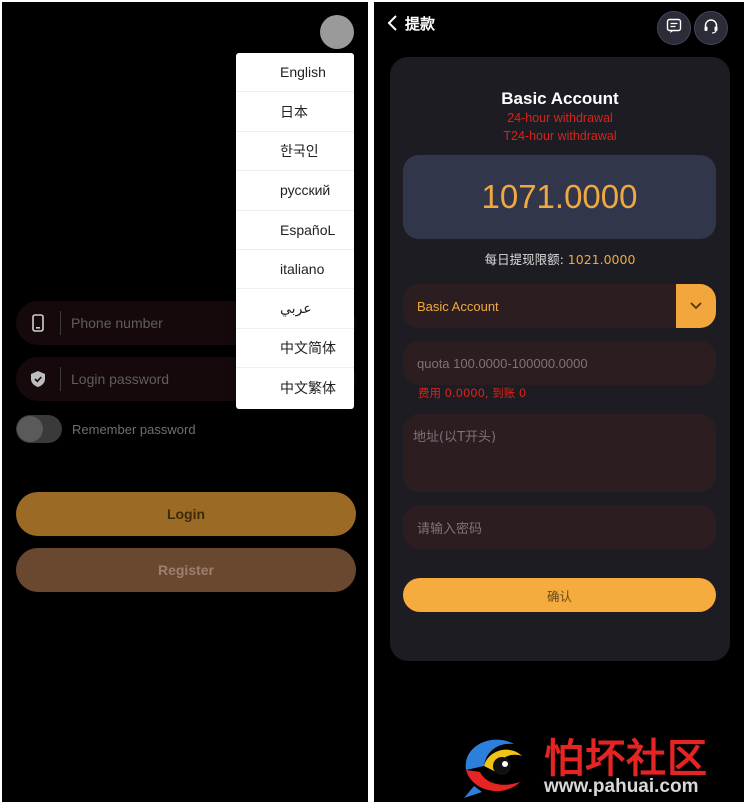 The width and height of the screenshot is (750, 807). I want to click on language-item-japanese: 日本, so click(295, 112).